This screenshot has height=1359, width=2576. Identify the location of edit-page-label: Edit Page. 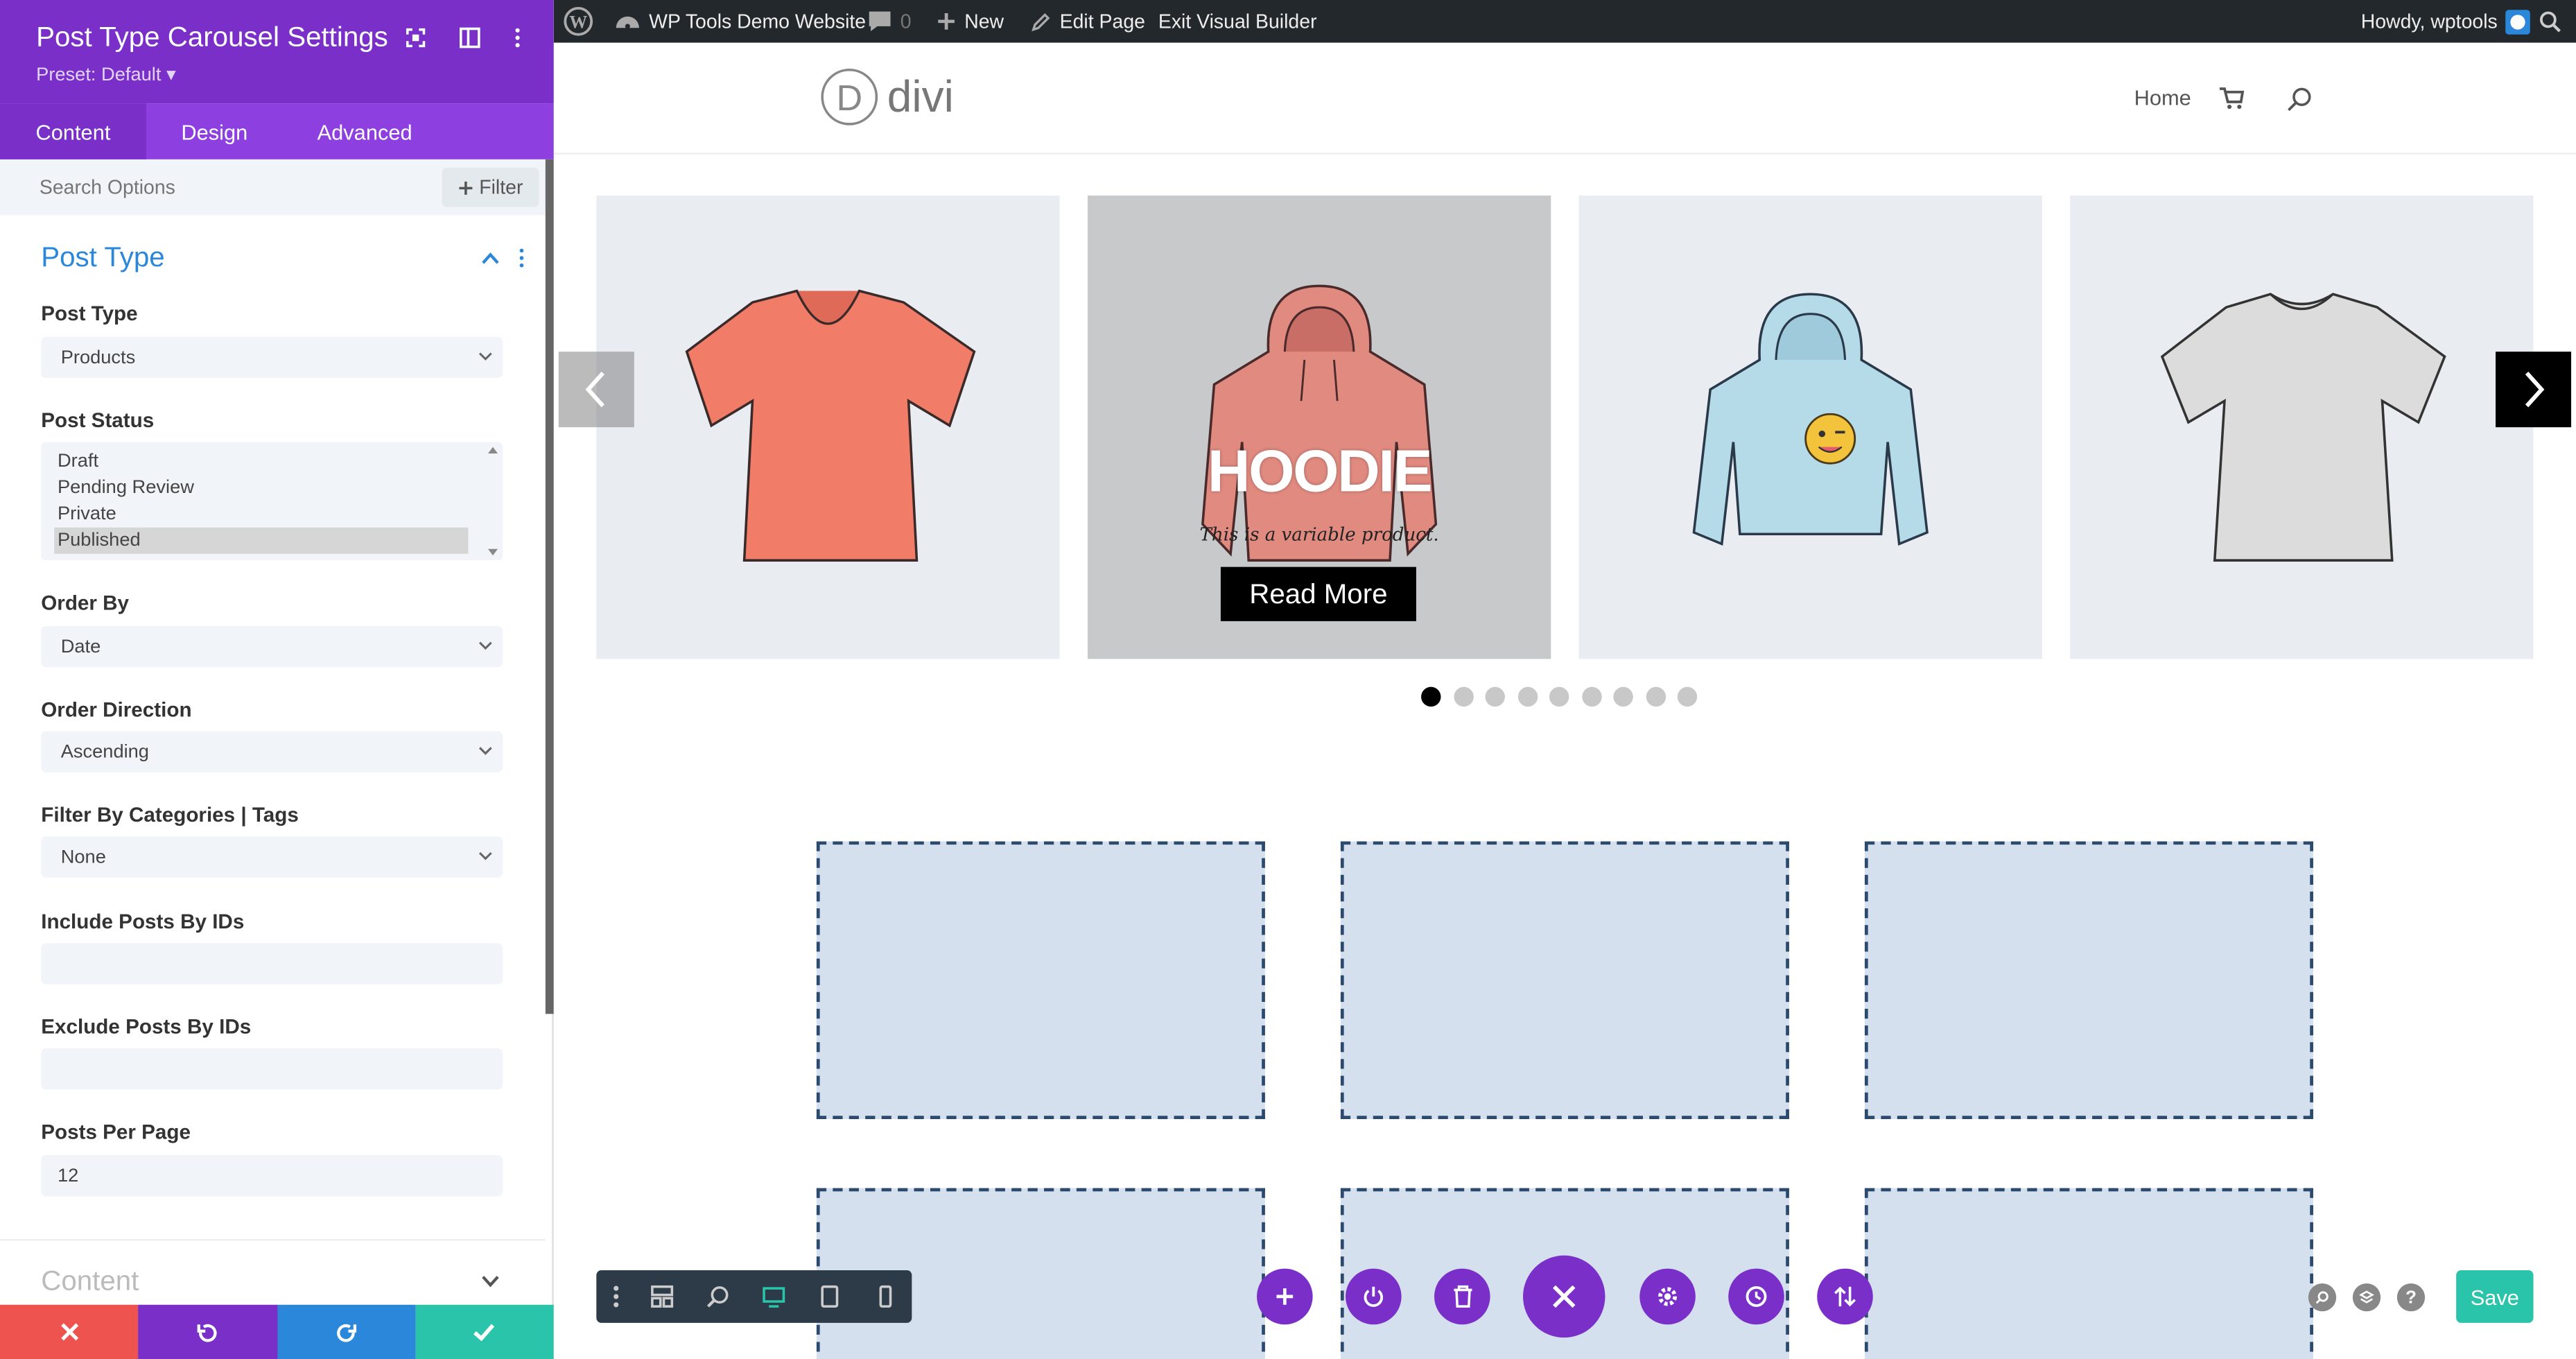
(1102, 21).